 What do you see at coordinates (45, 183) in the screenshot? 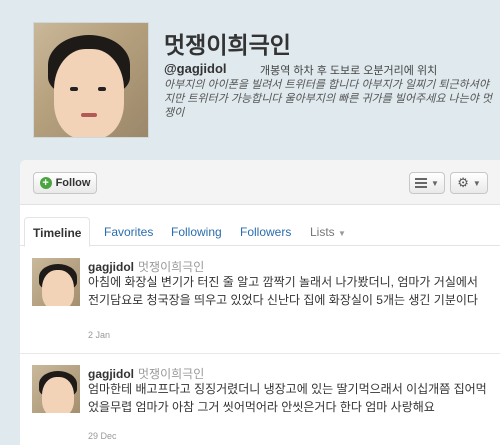
I see `plus-icon: +` at bounding box center [45, 183].